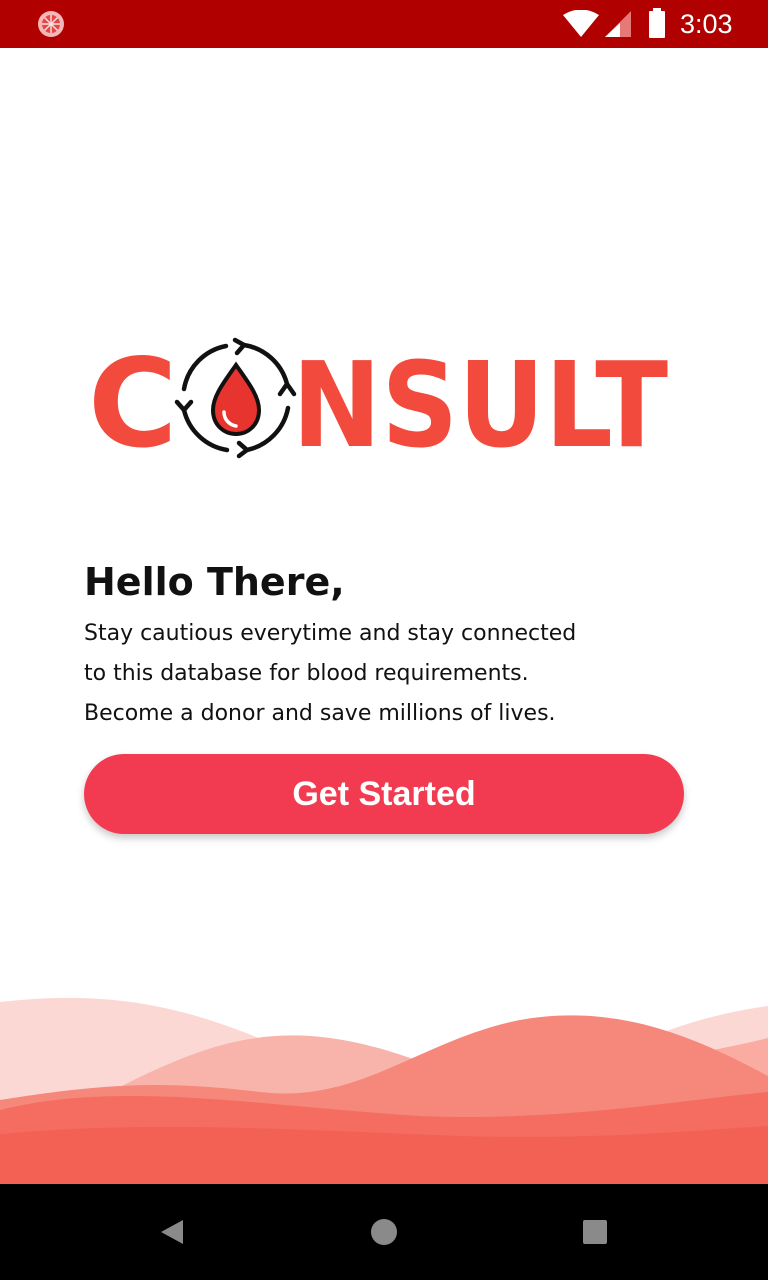  I want to click on logo-letter-c: C, so click(133, 399).